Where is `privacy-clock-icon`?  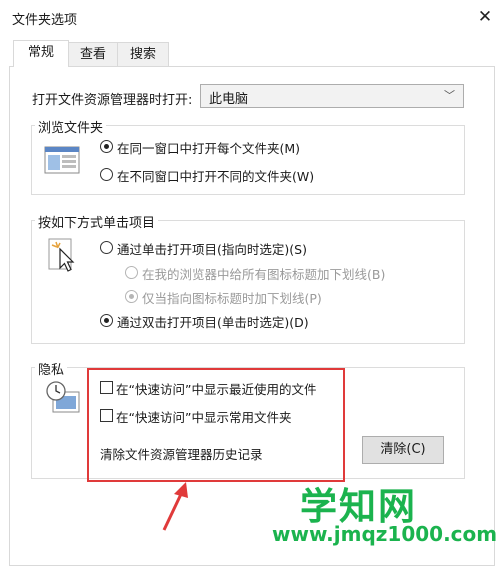 privacy-clock-icon is located at coordinates (63, 397).